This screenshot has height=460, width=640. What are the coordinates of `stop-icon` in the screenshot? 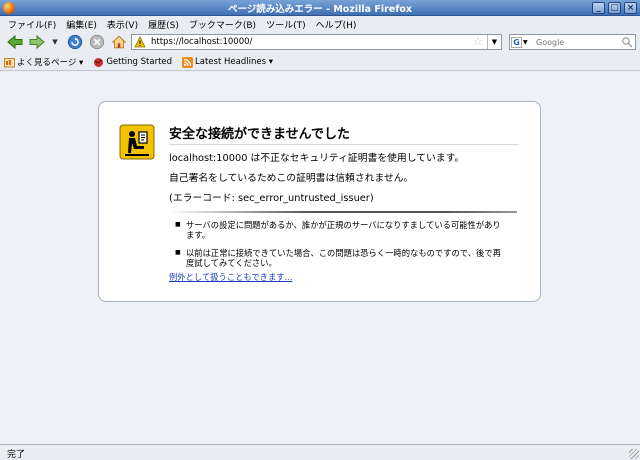 It's located at (97, 42).